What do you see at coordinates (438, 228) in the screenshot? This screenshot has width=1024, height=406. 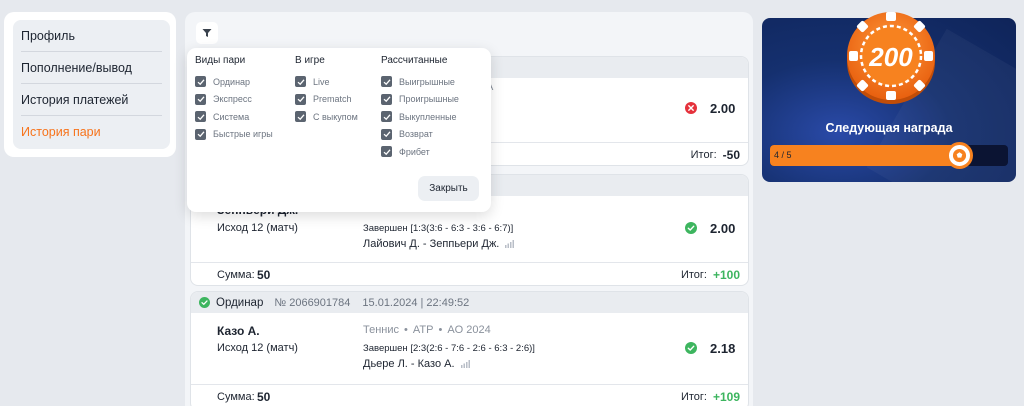 I see `bet-result: Завершен [1:3(3:6 - 6:3 - 3:6 - 6:7)]` at bounding box center [438, 228].